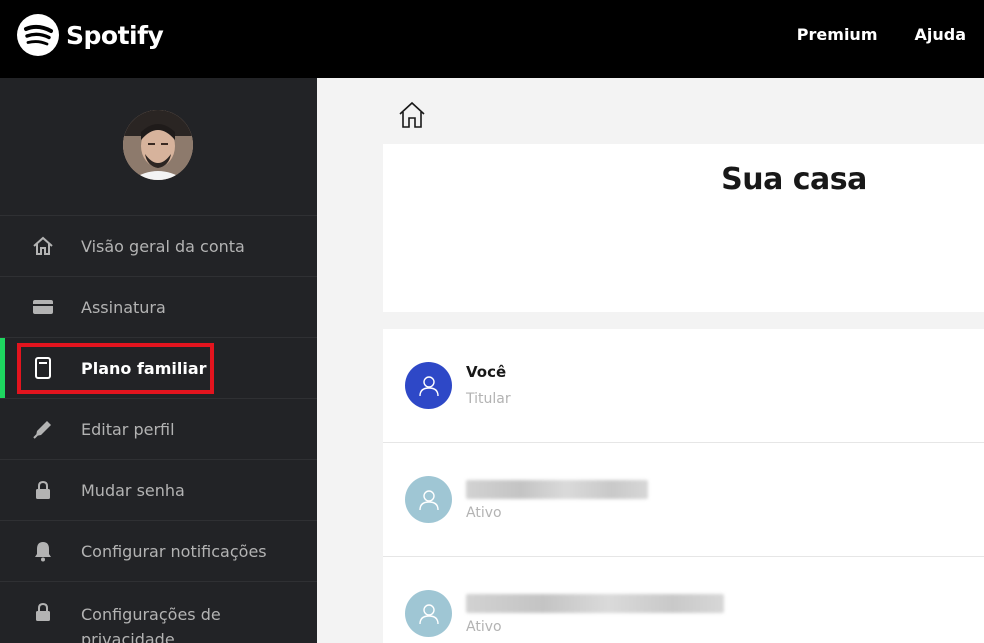 The image size is (984, 643). I want to click on profile-photo, so click(158, 145).